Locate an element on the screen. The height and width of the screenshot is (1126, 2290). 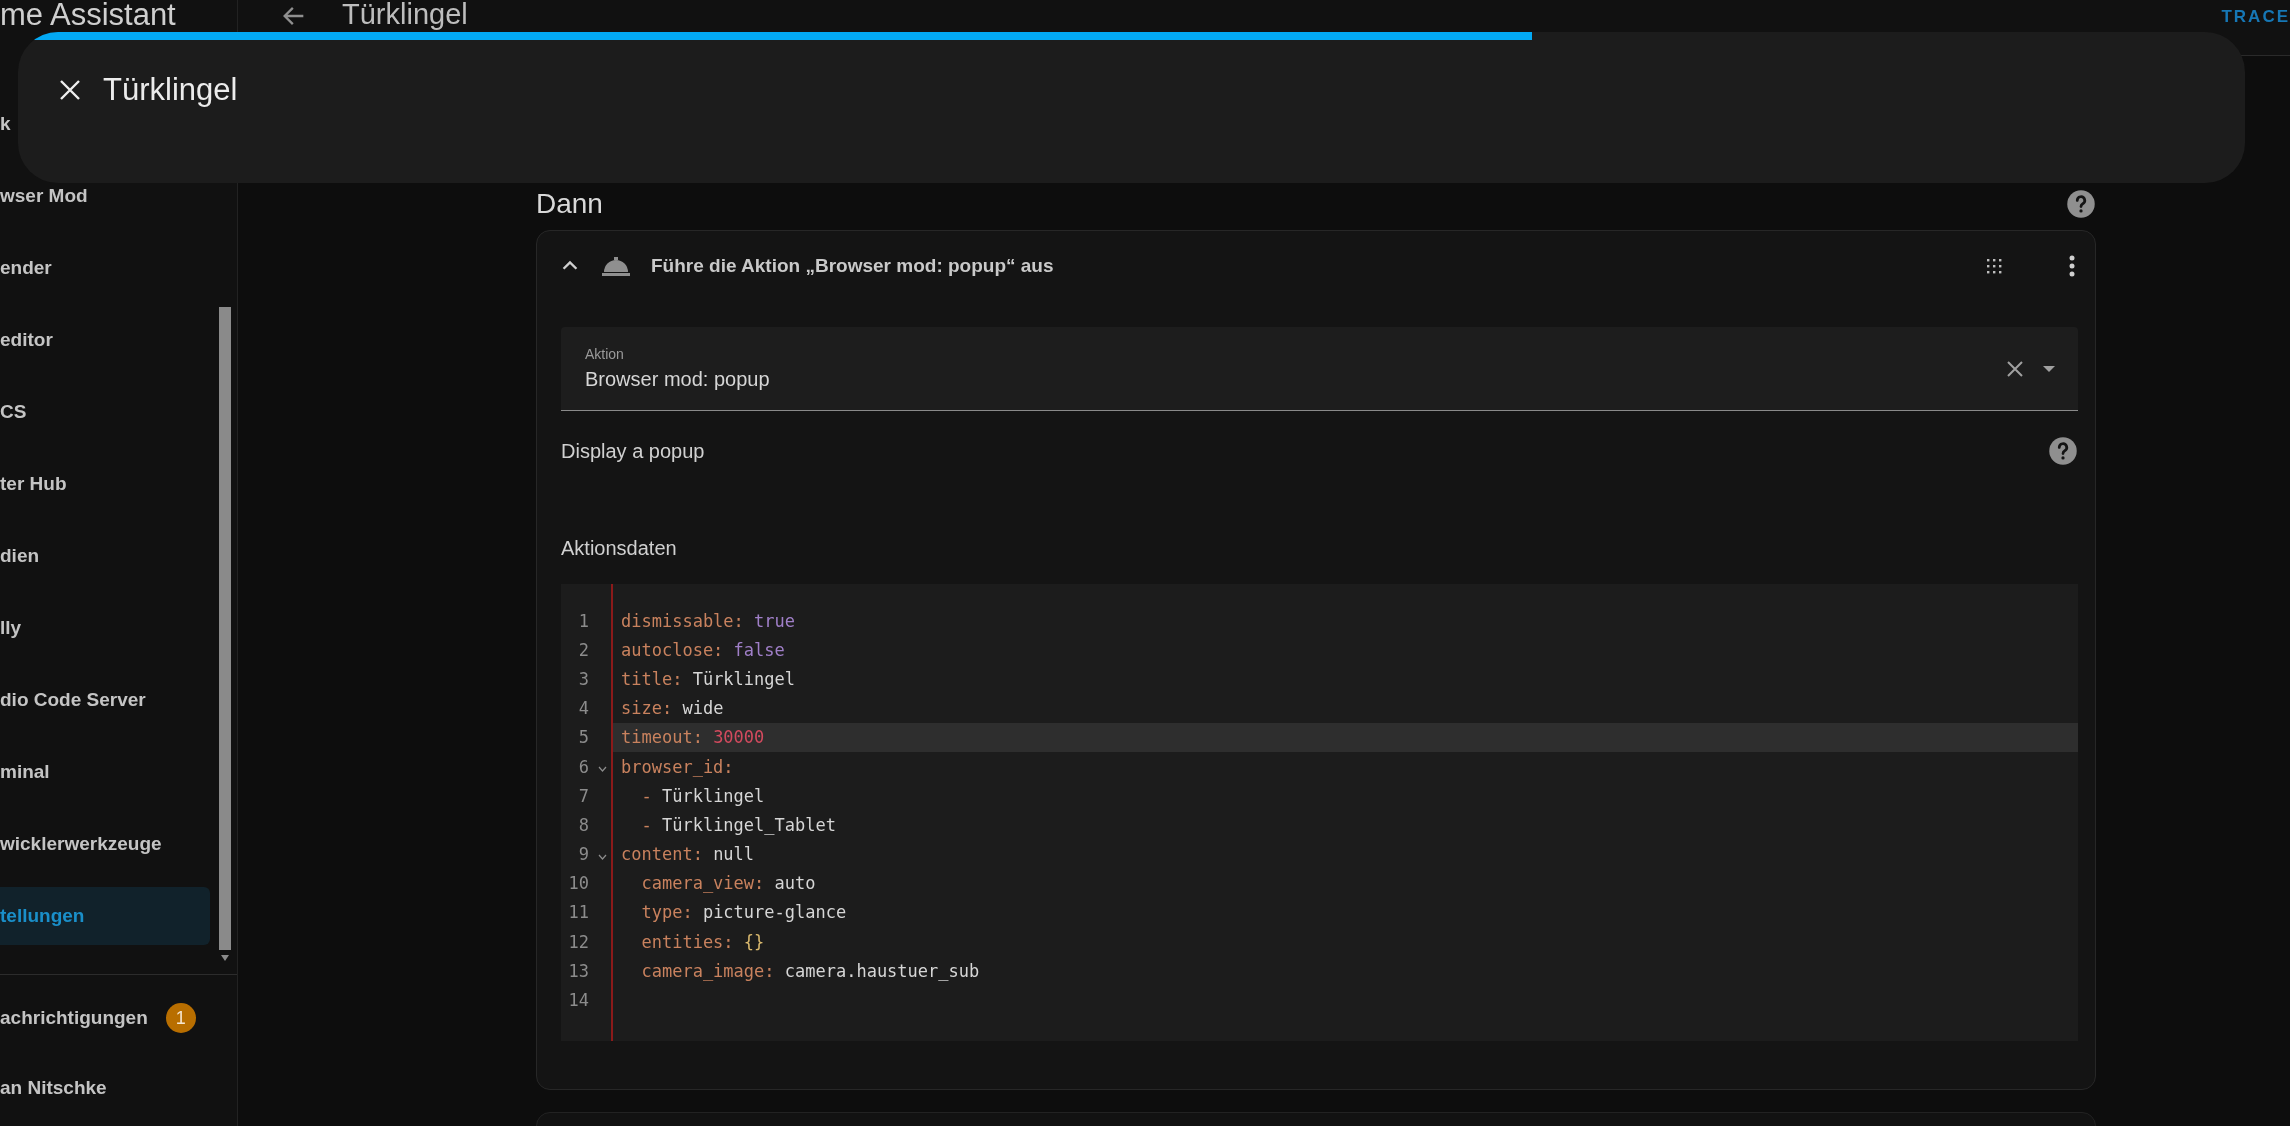
sidebar-item: minal is located at coordinates (105, 772).